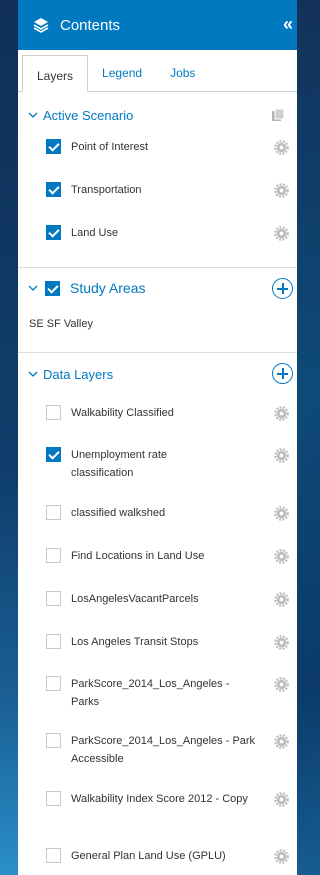  Describe the element at coordinates (157, 327) in the screenshot. I see `study-area-item: SE SF Valley` at that location.